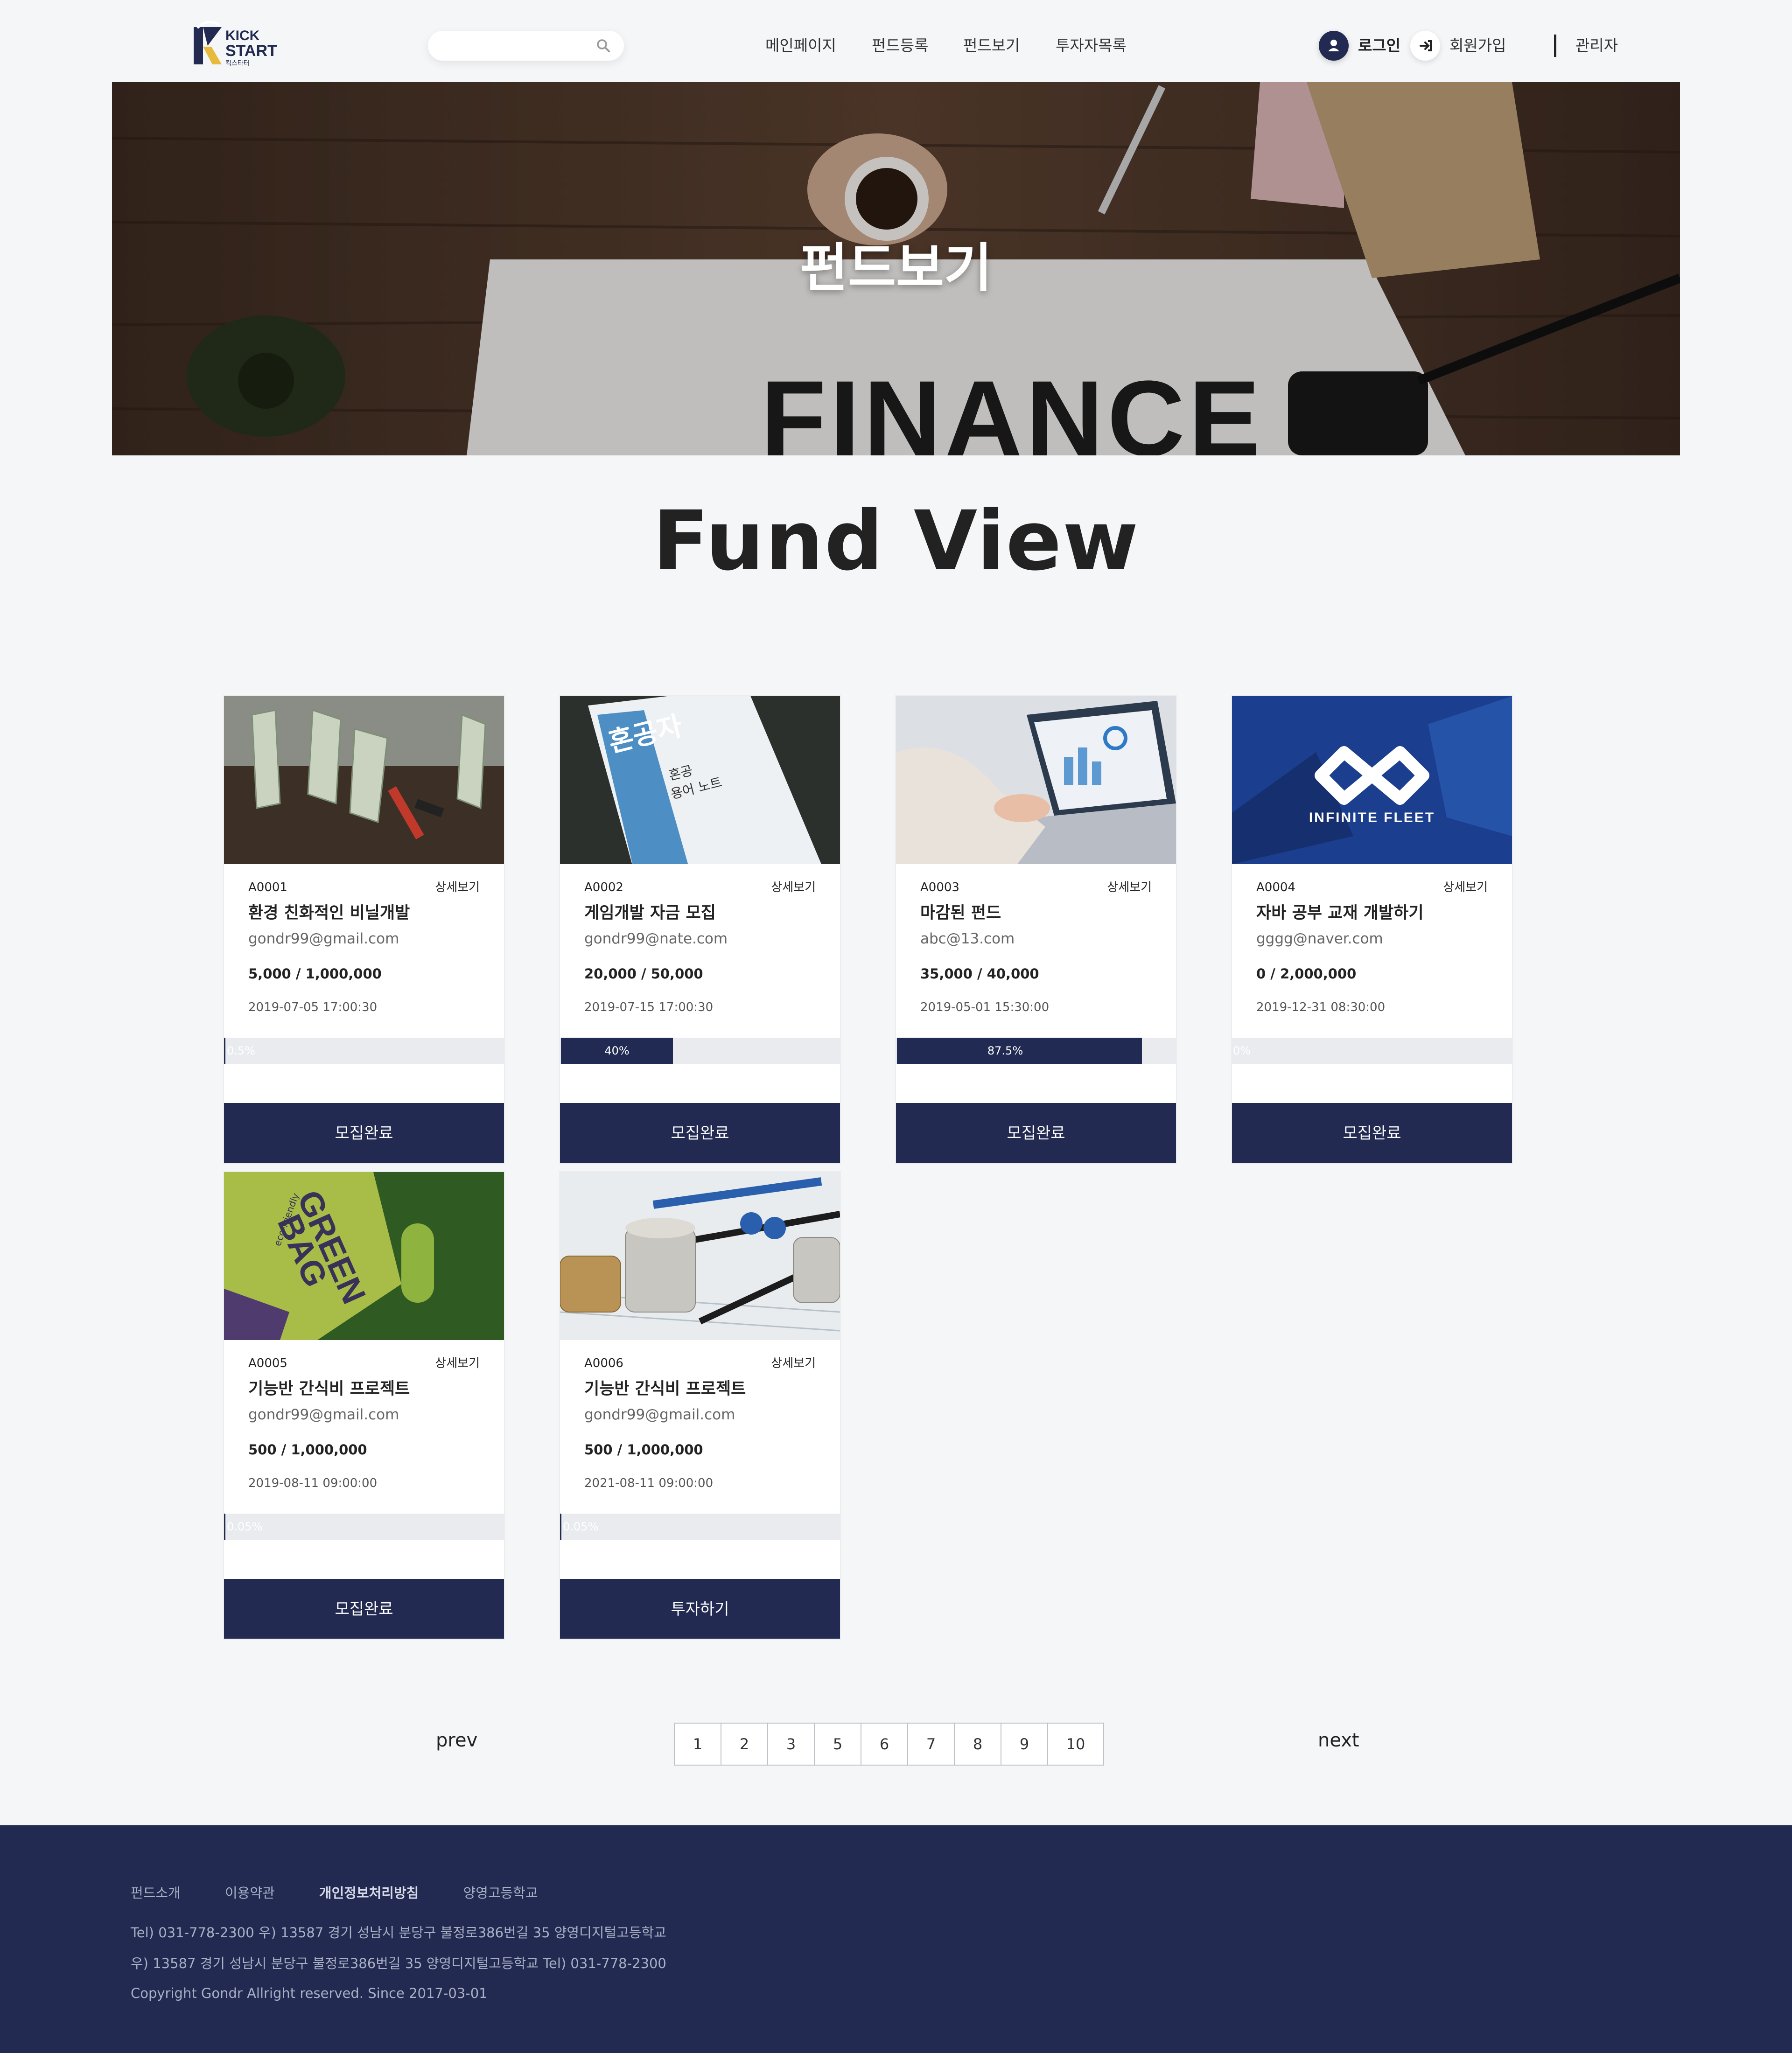 This screenshot has width=1792, height=2053. What do you see at coordinates (1319, 938) in the screenshot?
I see `fund-email: gggg@naver.com` at bounding box center [1319, 938].